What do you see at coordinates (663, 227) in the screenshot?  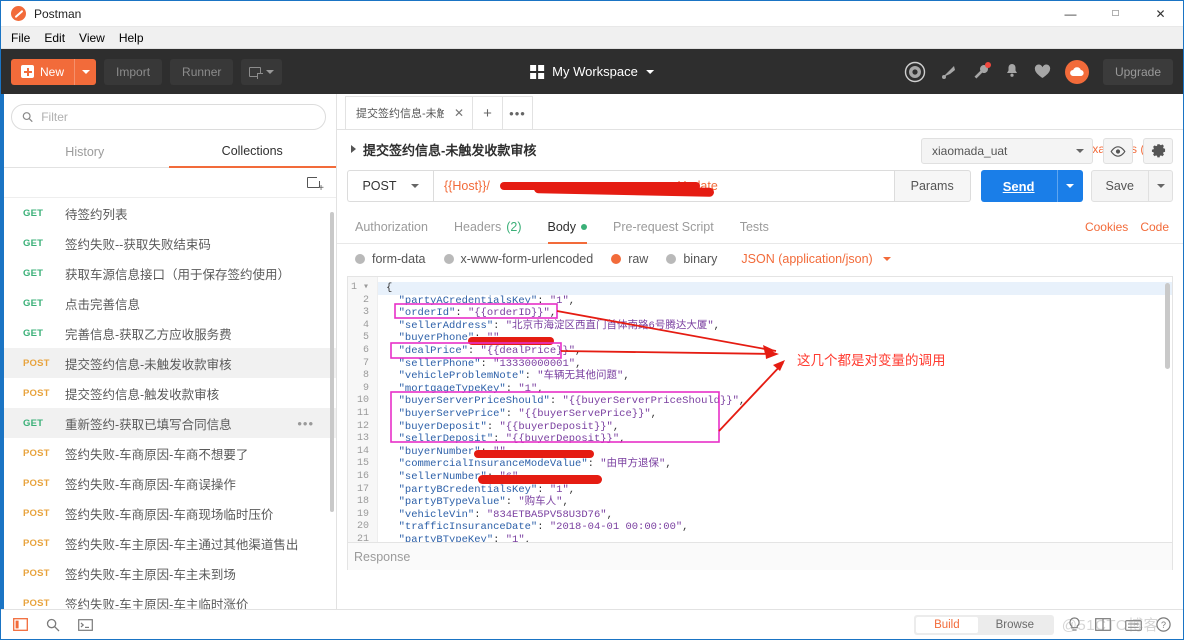 I see `section-tab-pre-request-script: Pre-request Script` at bounding box center [663, 227].